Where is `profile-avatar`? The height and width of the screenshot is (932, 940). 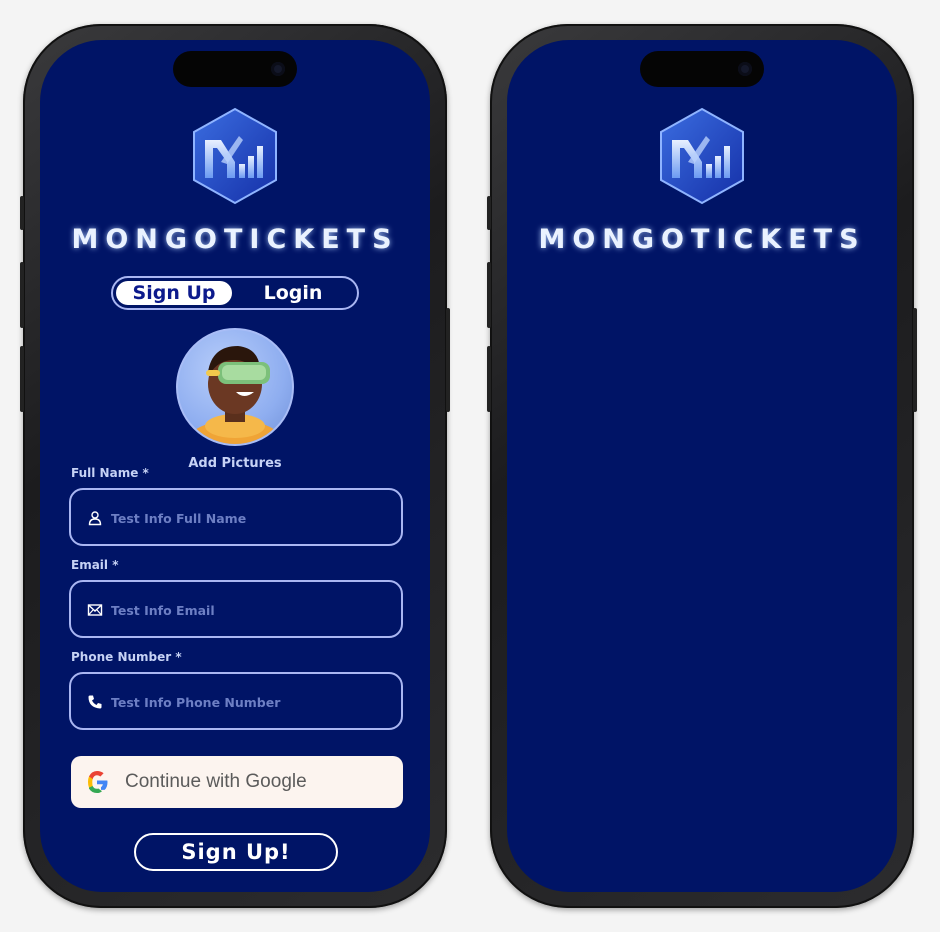 profile-avatar is located at coordinates (235, 387).